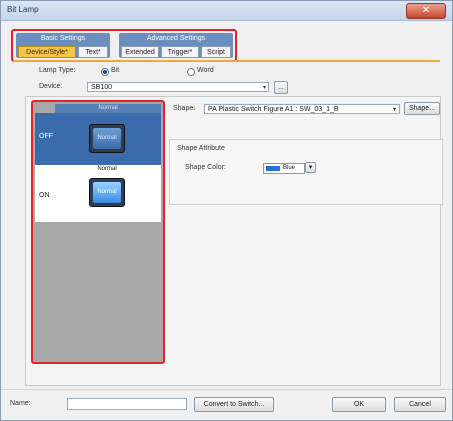 This screenshot has width=453, height=421. Describe the element at coordinates (107, 169) in the screenshot. I see `state-on-name: Normal` at that location.